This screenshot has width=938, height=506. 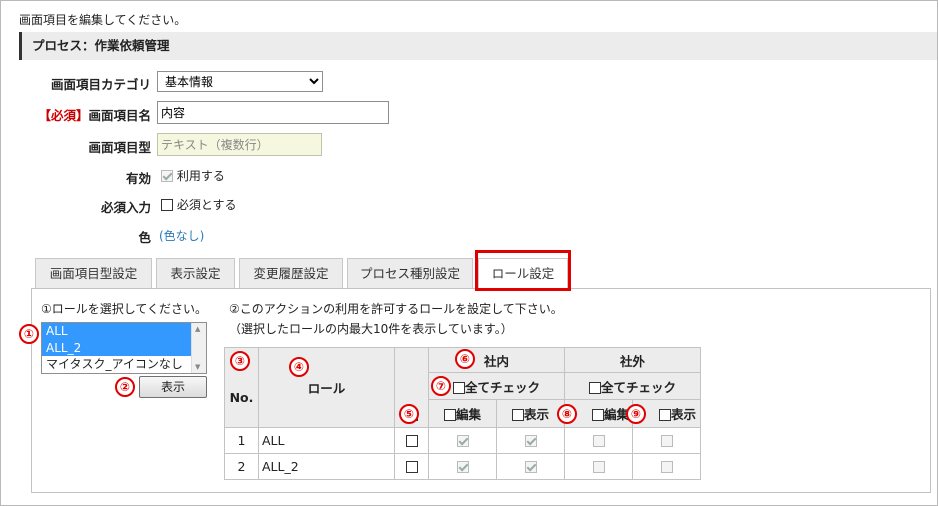 I want to click on external-check-all-checkbox, so click(x=594, y=387).